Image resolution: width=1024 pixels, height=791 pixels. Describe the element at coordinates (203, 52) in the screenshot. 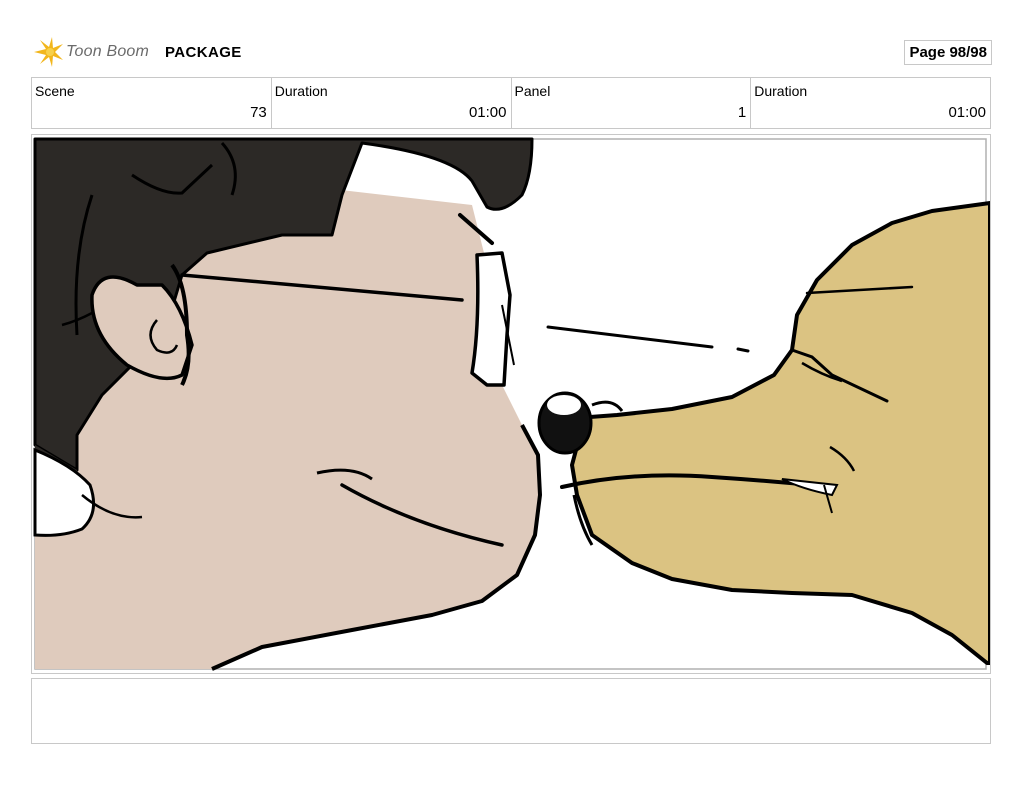

I see `project-title: PACKAGE` at that location.